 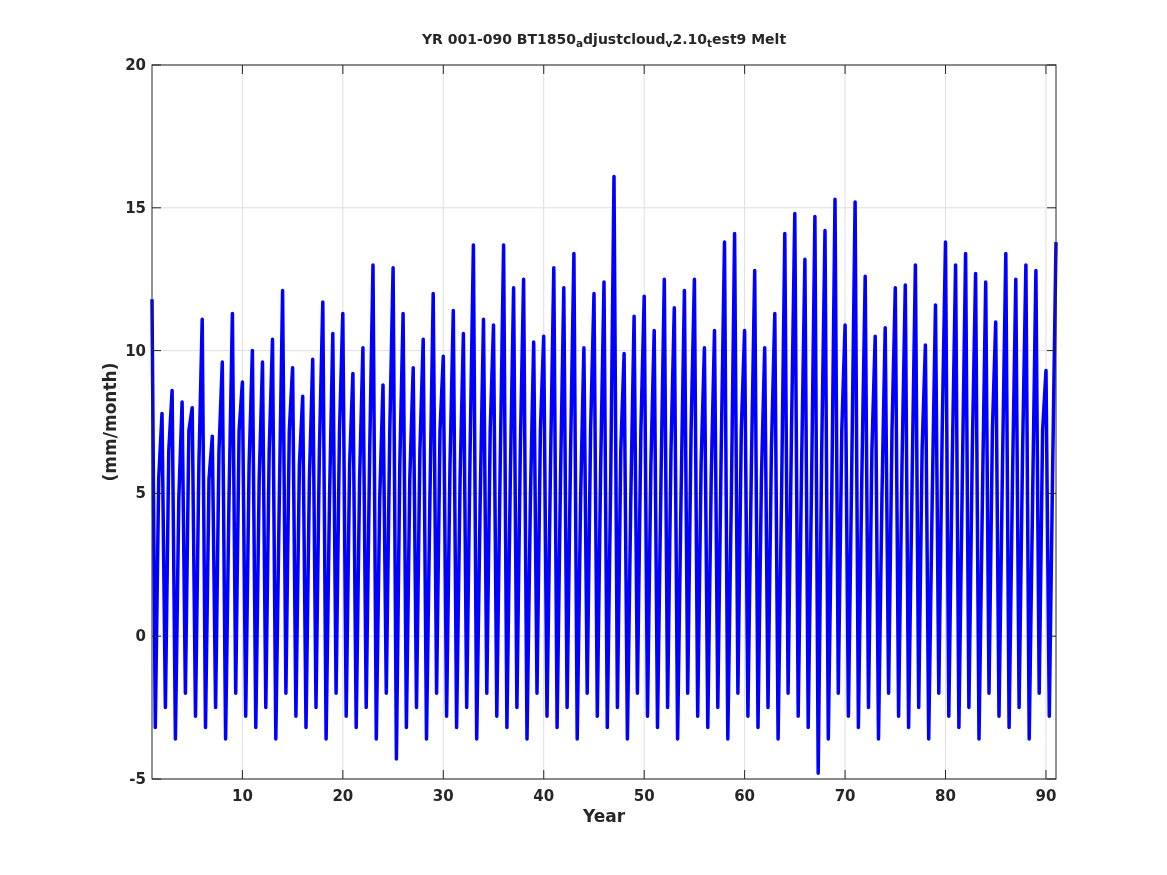 I want to click on x-tick-label: 60, so click(x=745, y=796).